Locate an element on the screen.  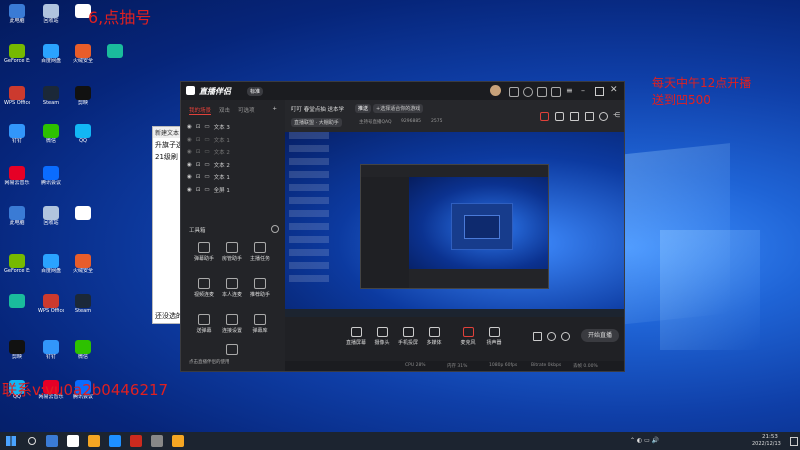
notification-icon is located at coordinates (514, 92).